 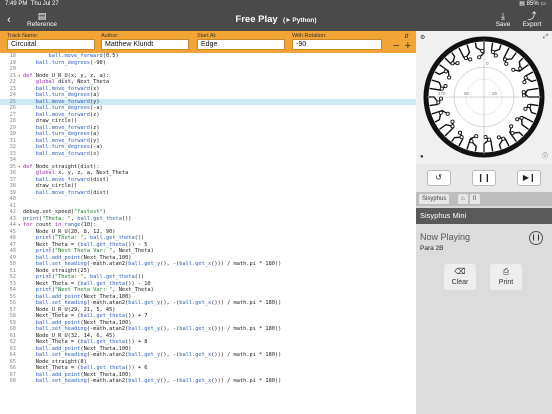 I want to click on status-bar: 7:49 PM Thu Jul 27 ▤ 85% ▭, so click(x=276, y=4).